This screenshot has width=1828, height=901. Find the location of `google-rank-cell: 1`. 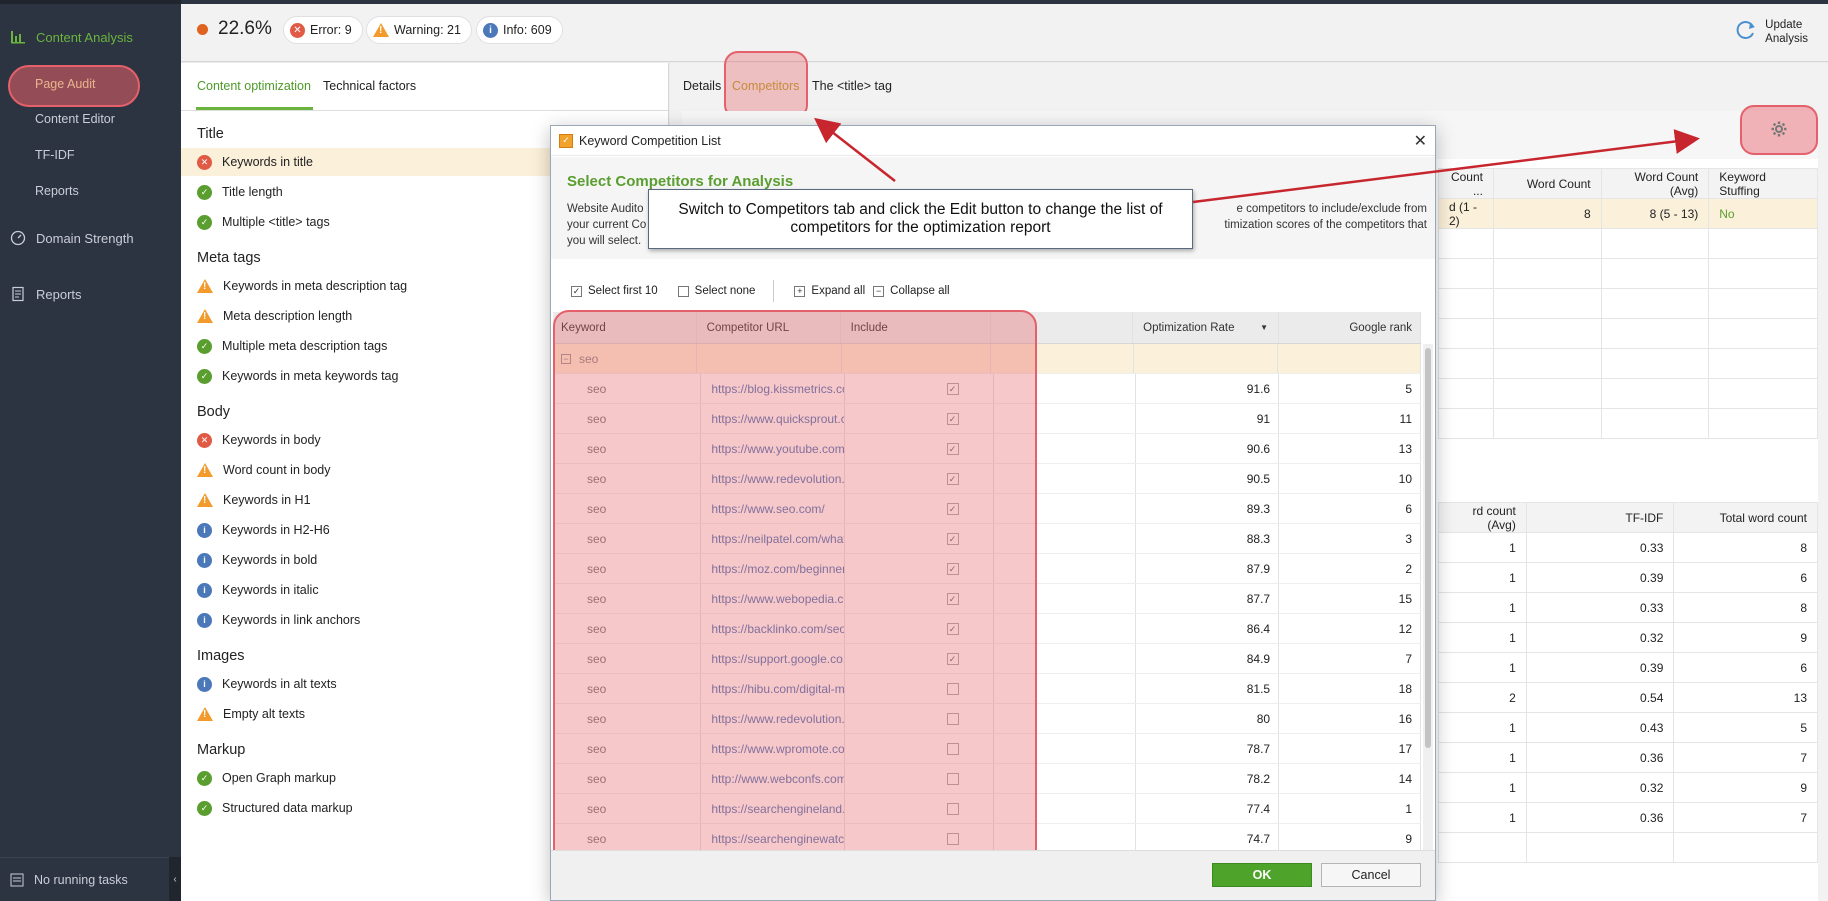

google-rank-cell: 1 is located at coordinates (1350, 808).